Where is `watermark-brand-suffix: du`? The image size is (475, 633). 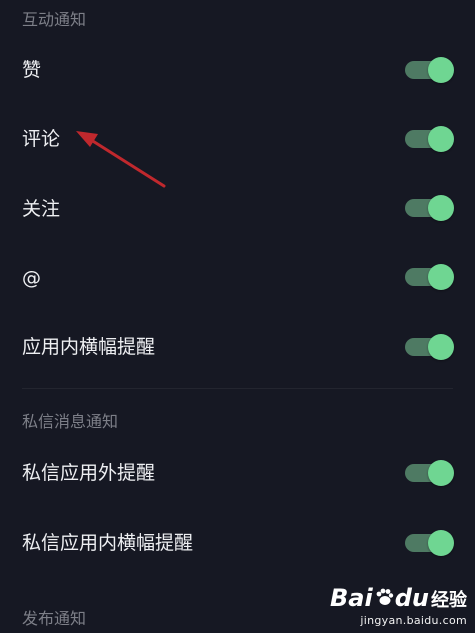
watermark-brand-suffix: du is located at coordinates (411, 598).